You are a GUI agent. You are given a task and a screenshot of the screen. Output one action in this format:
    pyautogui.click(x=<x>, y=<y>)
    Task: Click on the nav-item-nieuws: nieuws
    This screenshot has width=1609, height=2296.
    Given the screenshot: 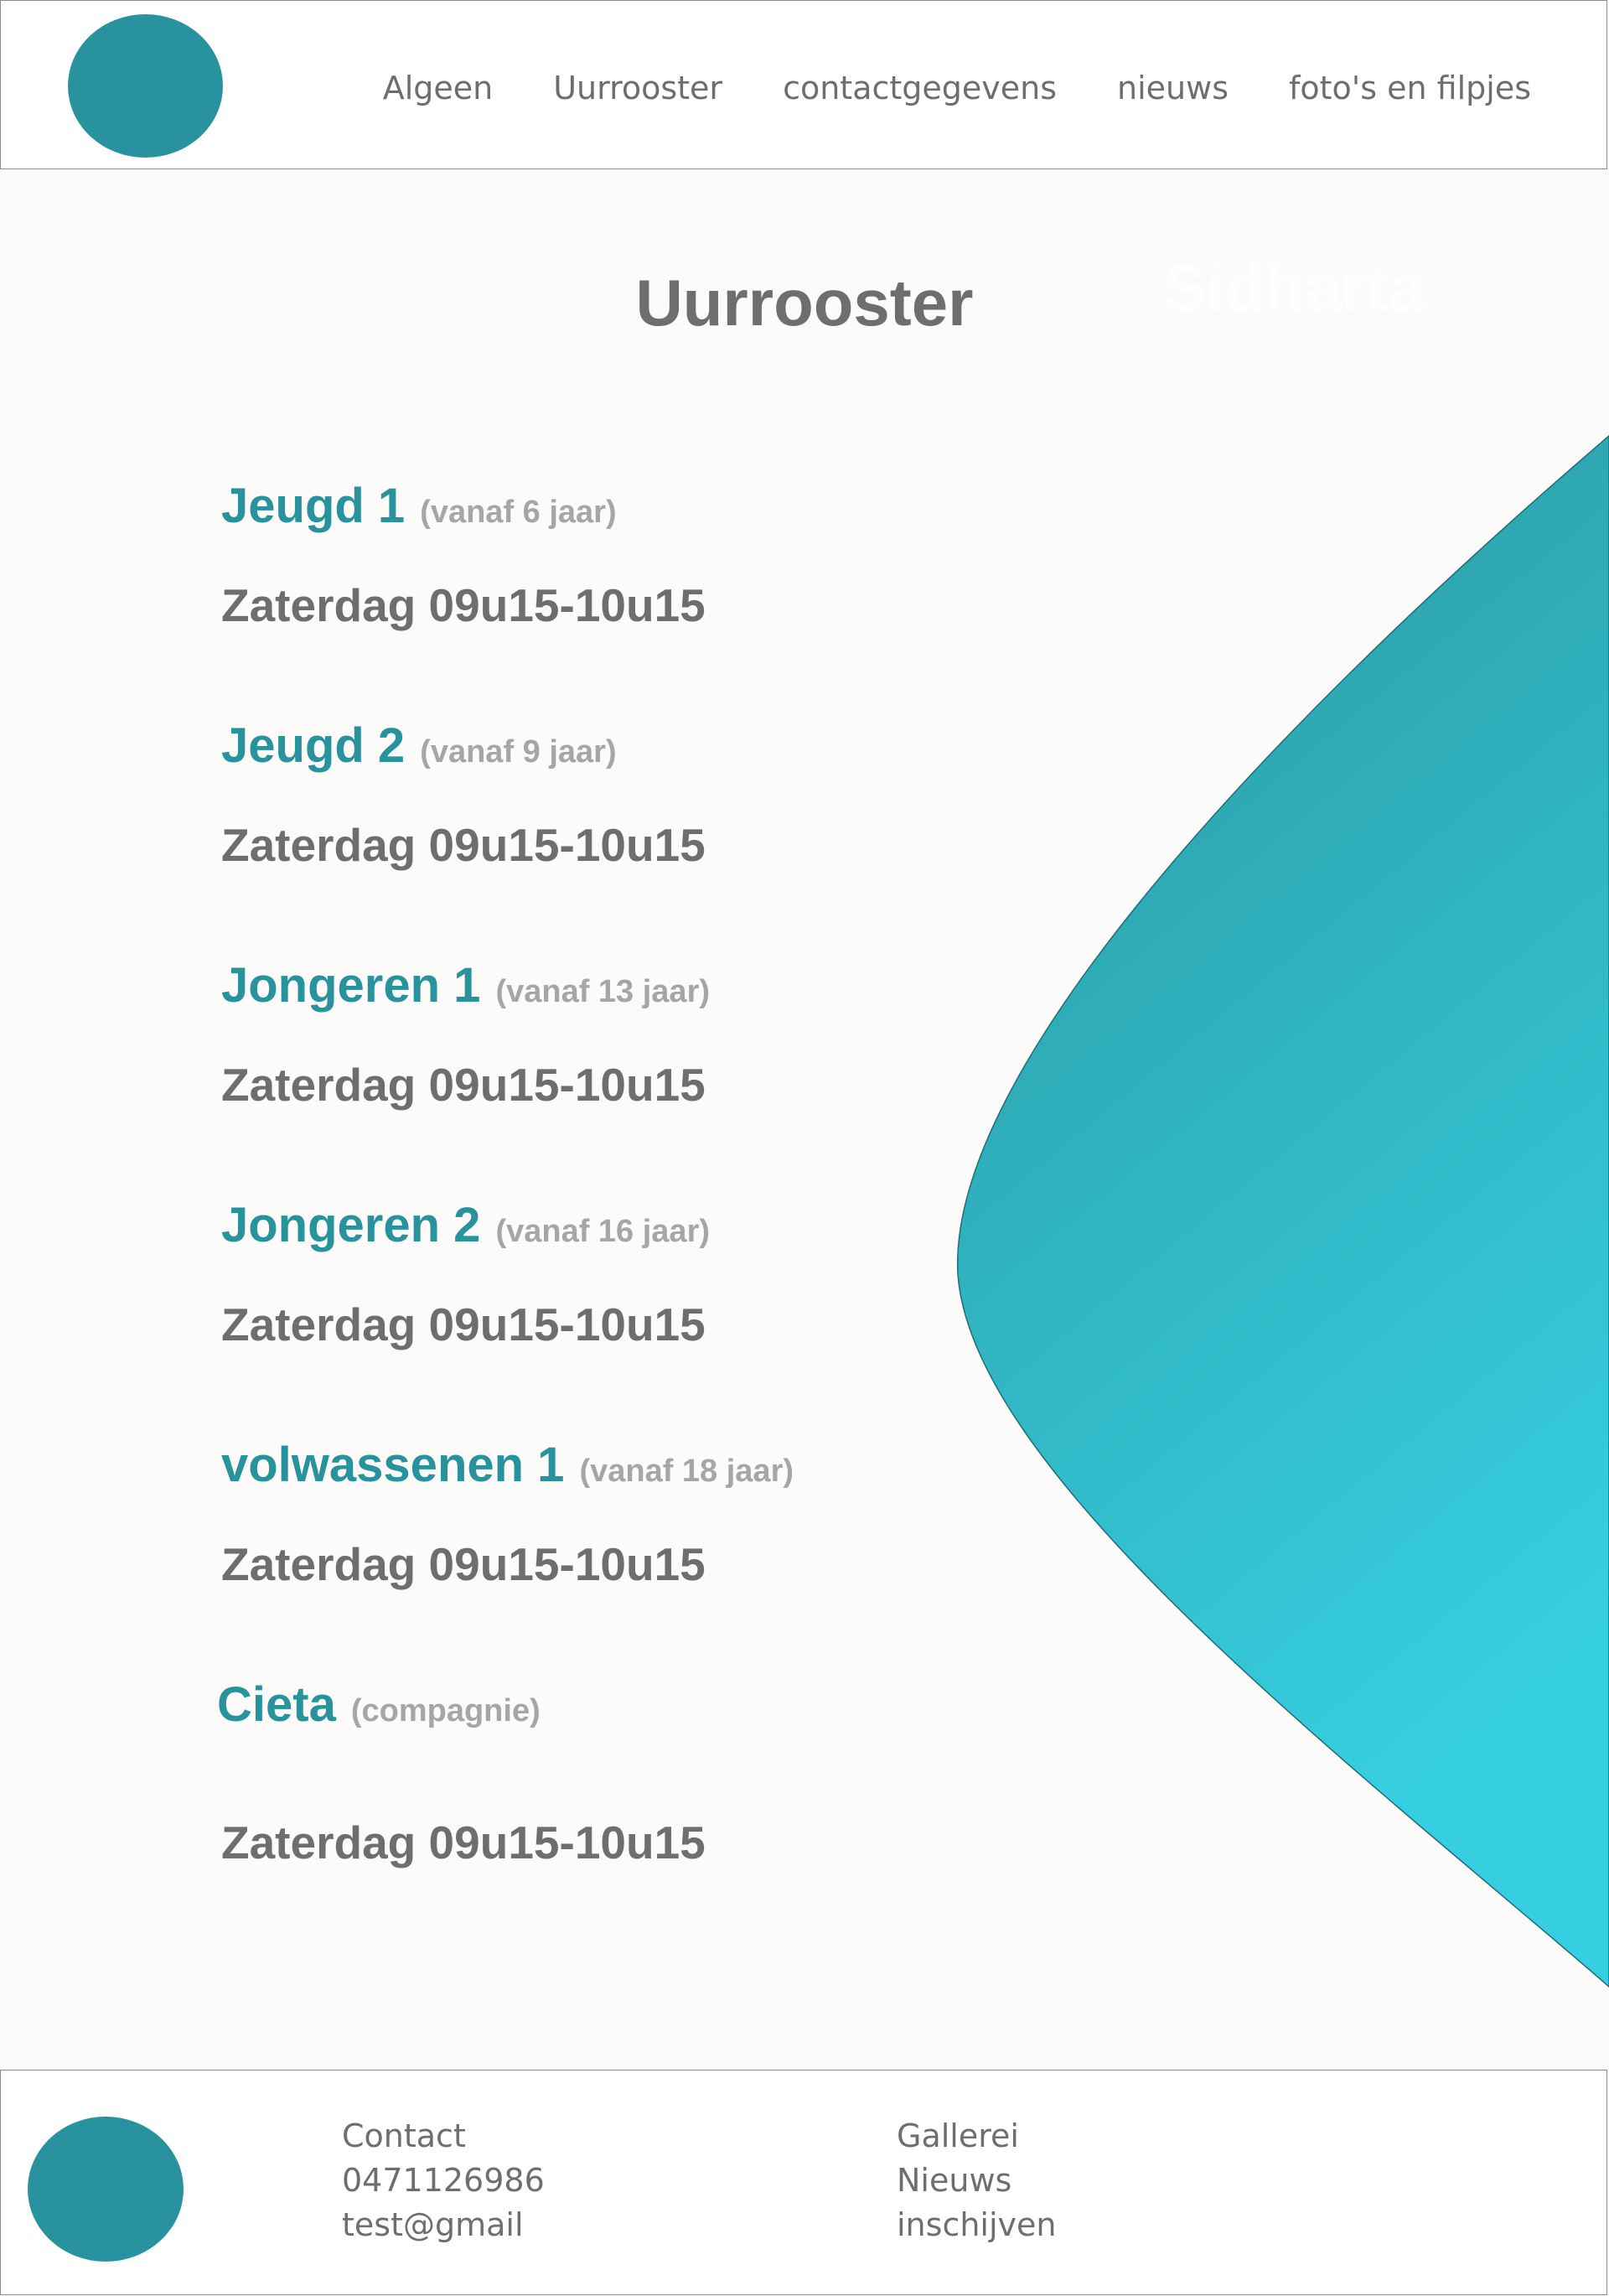 What is the action you would take?
    pyautogui.click(x=1173, y=88)
    